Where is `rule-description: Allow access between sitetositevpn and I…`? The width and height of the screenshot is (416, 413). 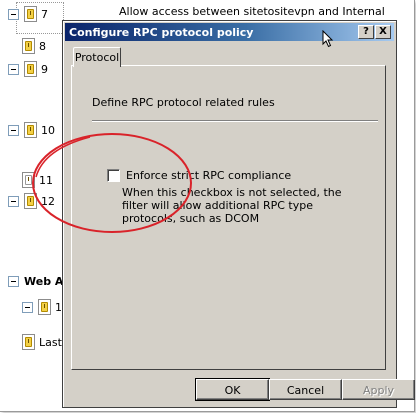
rule-description: Allow access between sitetositevpn and I… is located at coordinates (252, 11).